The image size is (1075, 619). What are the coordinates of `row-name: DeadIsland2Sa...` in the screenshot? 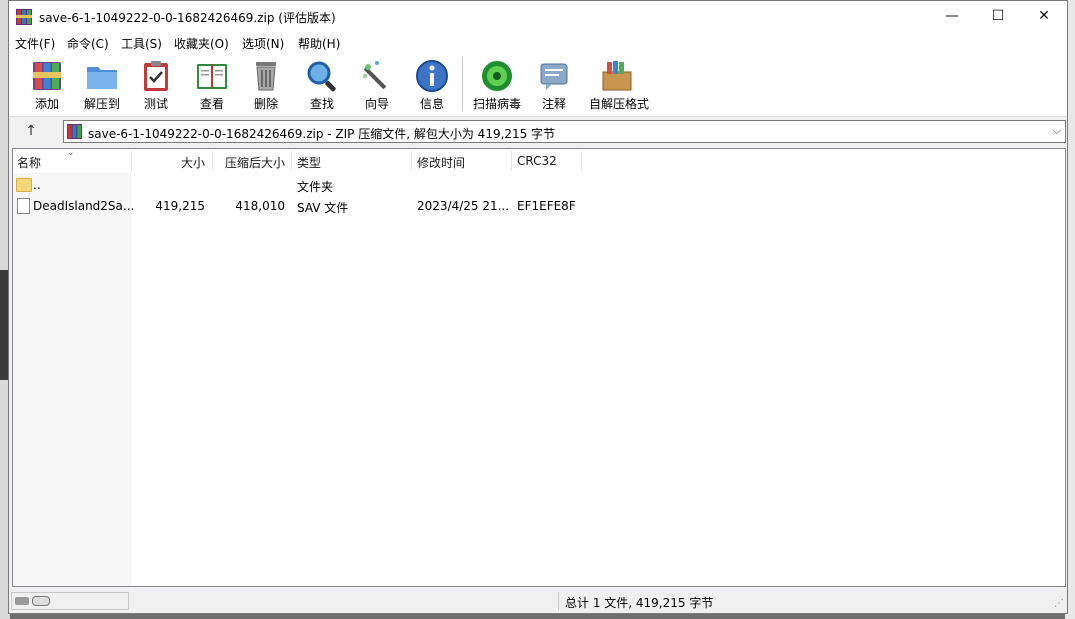 It's located at (84, 206).